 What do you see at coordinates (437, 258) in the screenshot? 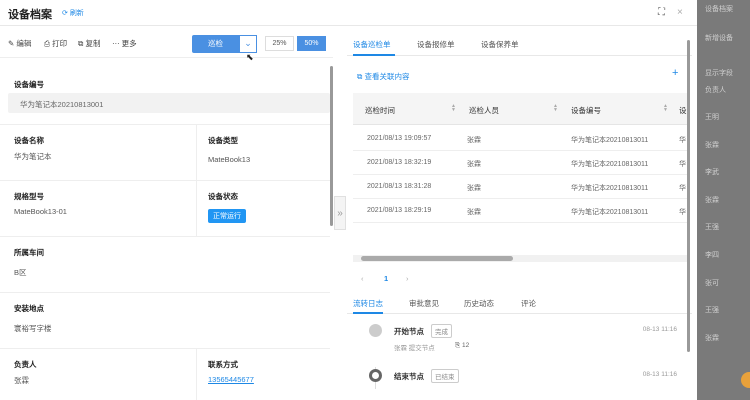
I see `scrollbar-thumb` at bounding box center [437, 258].